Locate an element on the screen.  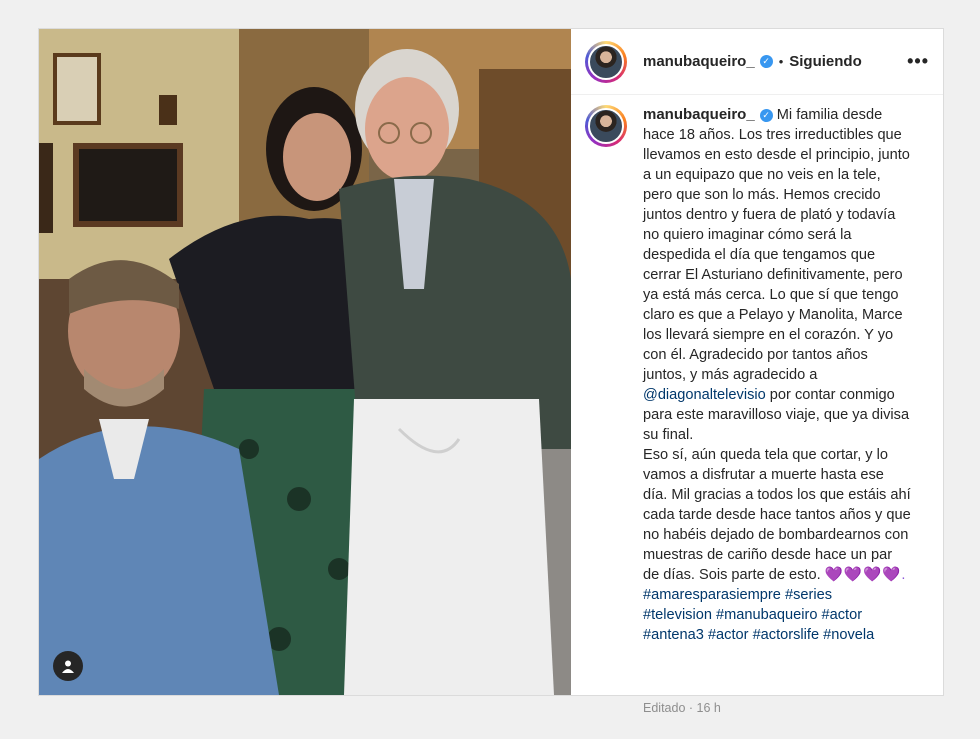
hashtag-link: #series is located at coordinates (808, 595).